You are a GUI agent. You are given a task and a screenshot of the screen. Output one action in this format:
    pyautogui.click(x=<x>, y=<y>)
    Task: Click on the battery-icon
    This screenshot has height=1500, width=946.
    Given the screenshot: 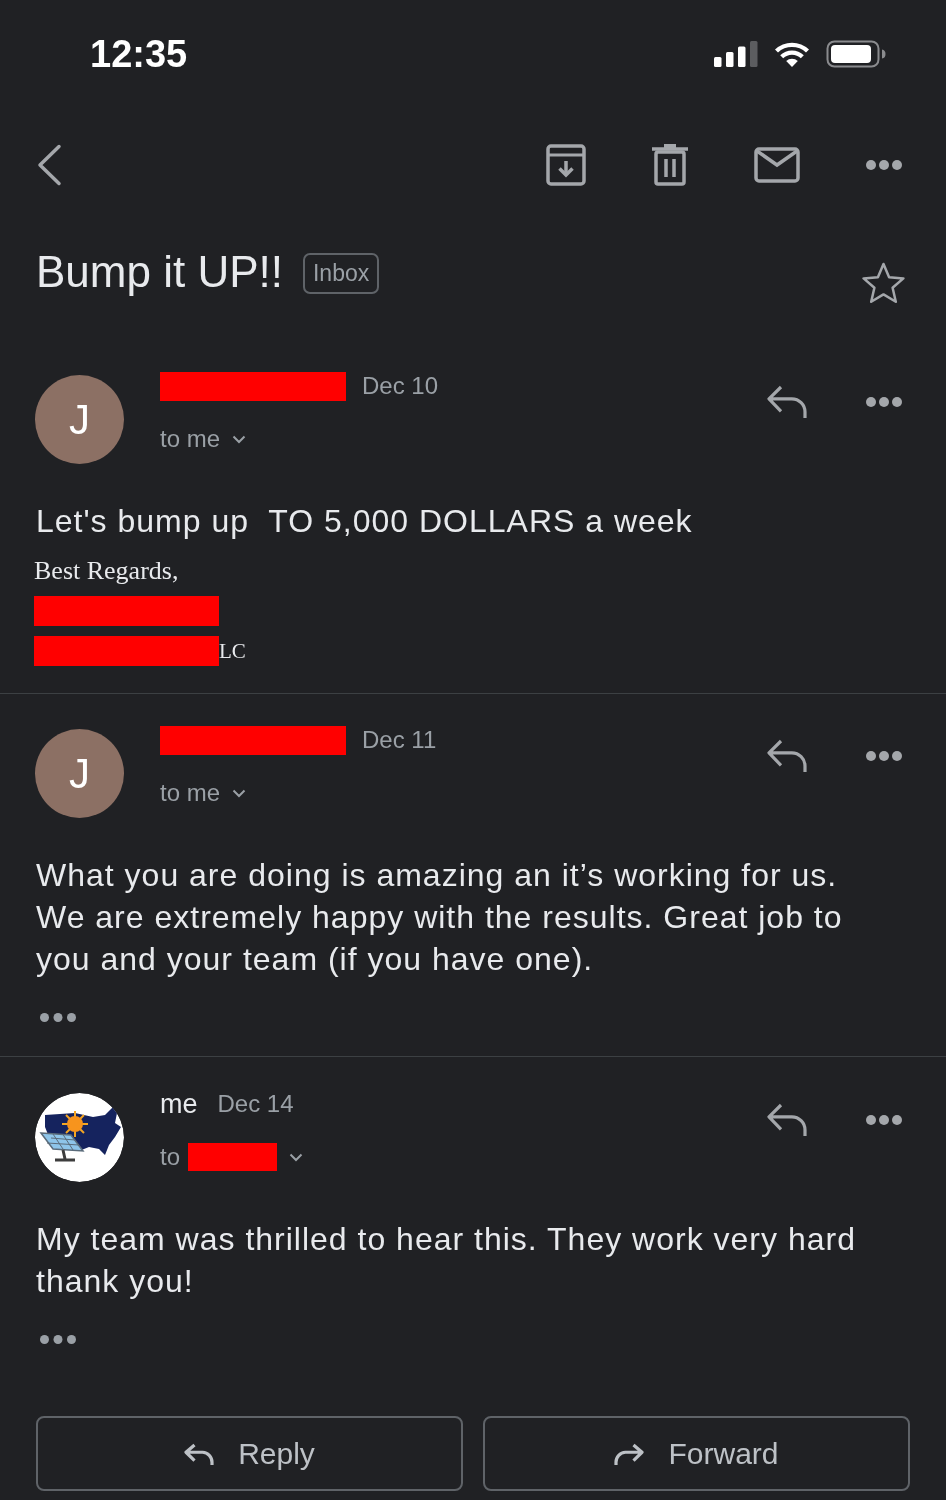 What is the action you would take?
    pyautogui.click(x=856, y=54)
    